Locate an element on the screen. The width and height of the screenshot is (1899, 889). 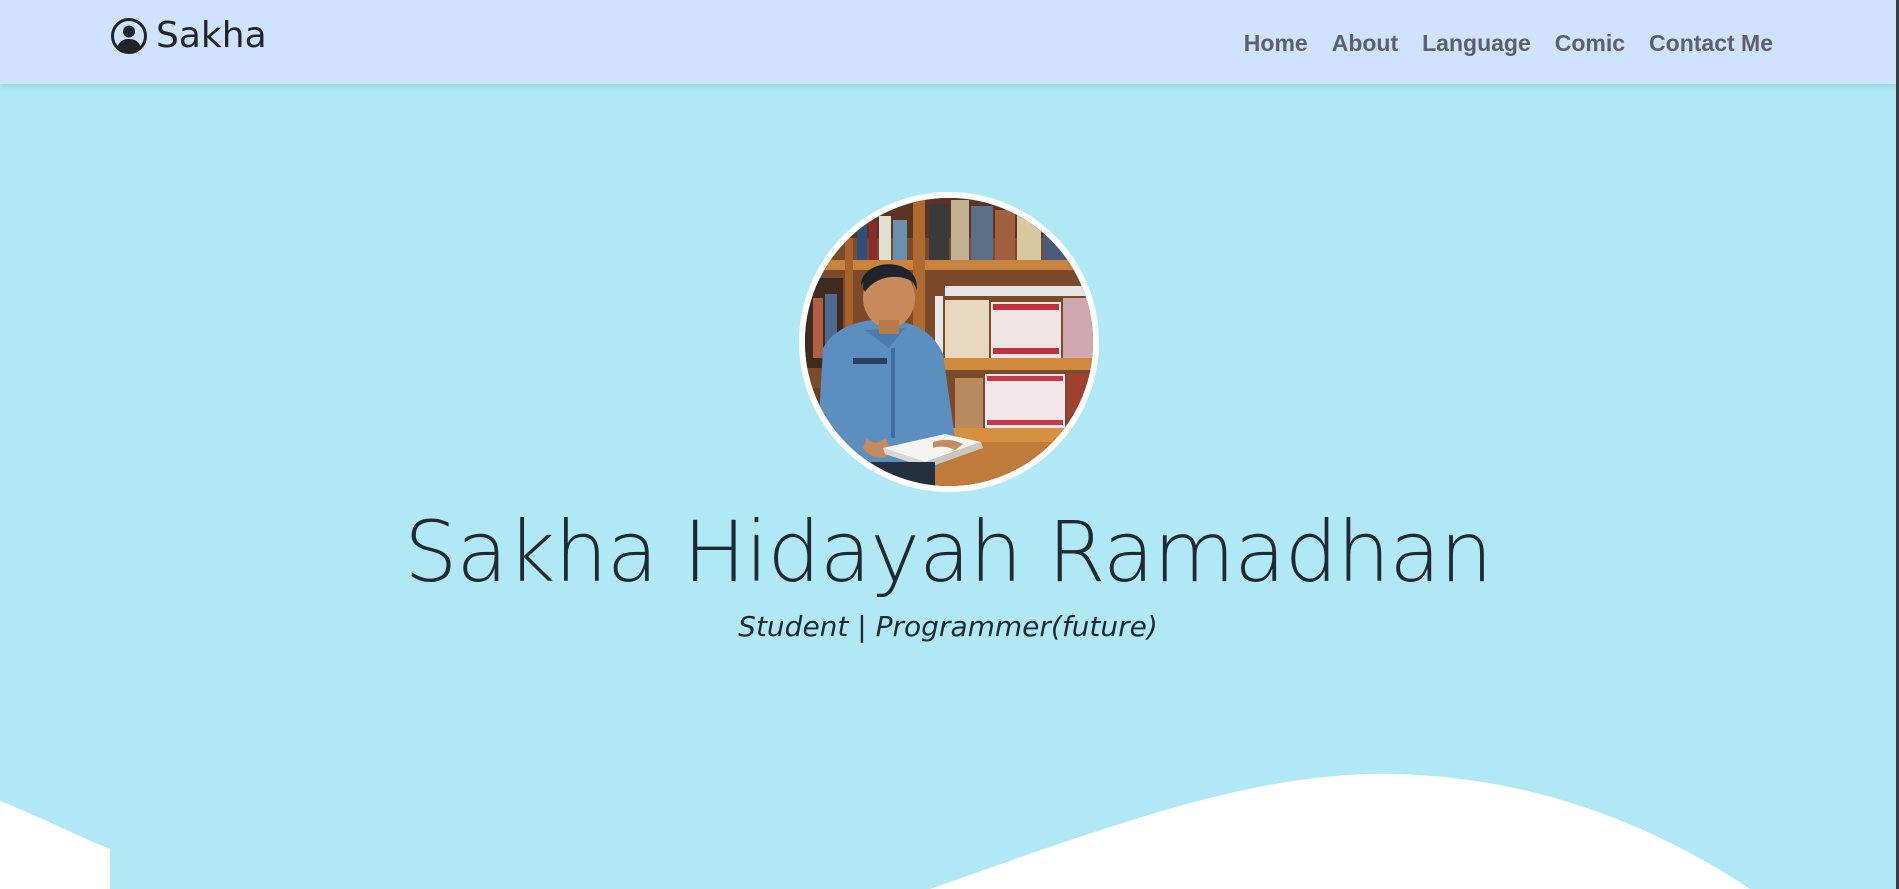
brand-link: Sakha is located at coordinates (188, 36).